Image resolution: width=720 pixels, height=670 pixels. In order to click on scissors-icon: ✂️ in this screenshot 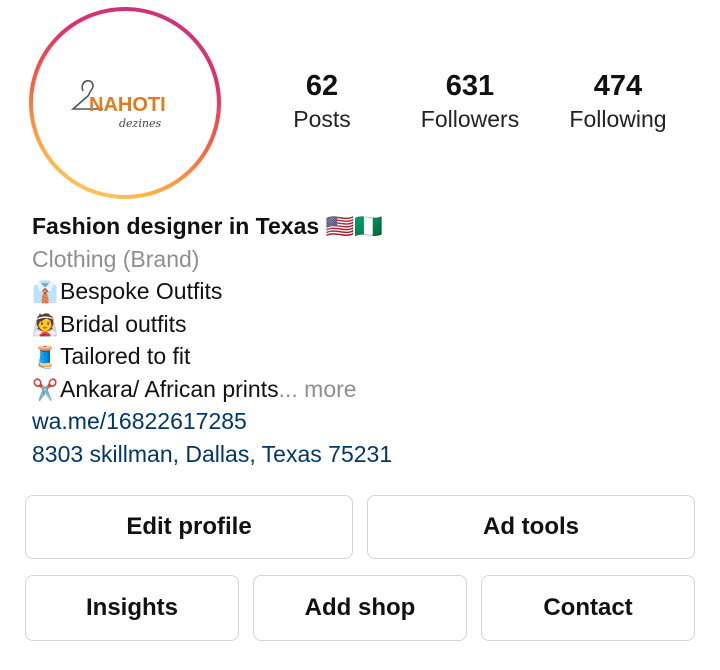, I will do `click(45, 390)`.